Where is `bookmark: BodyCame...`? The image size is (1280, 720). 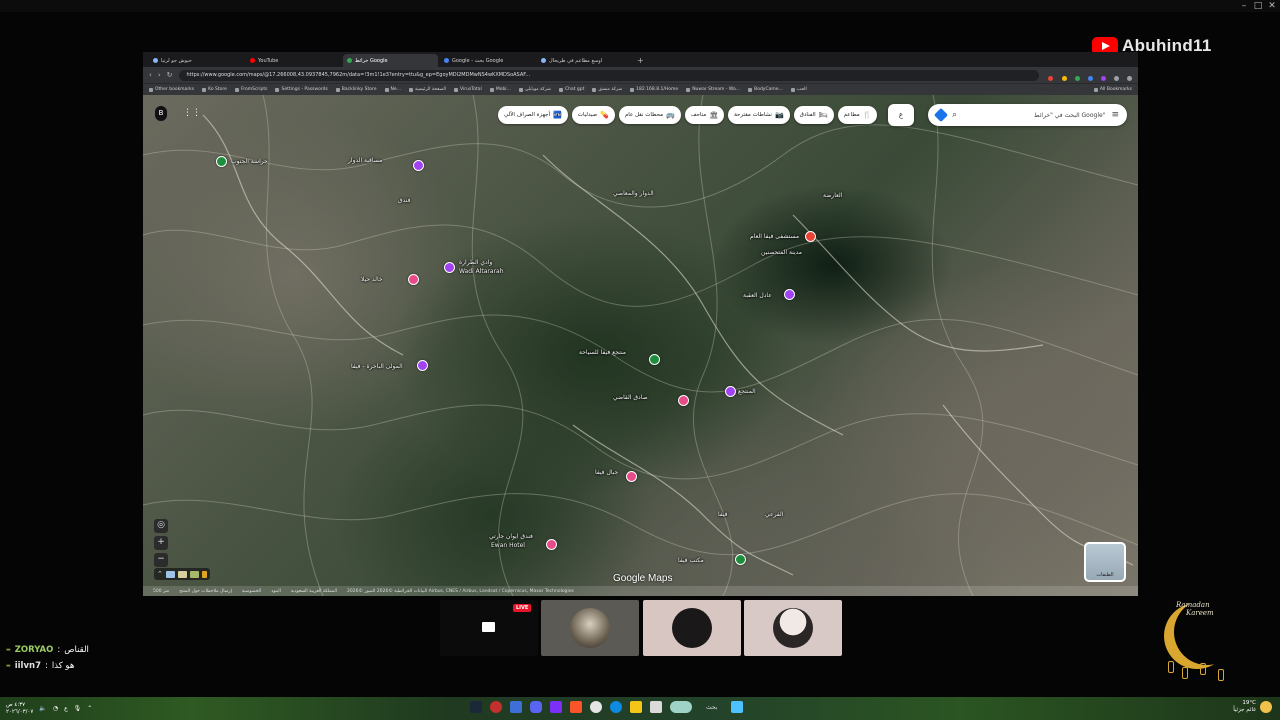 bookmark: BodyCame... is located at coordinates (765, 89).